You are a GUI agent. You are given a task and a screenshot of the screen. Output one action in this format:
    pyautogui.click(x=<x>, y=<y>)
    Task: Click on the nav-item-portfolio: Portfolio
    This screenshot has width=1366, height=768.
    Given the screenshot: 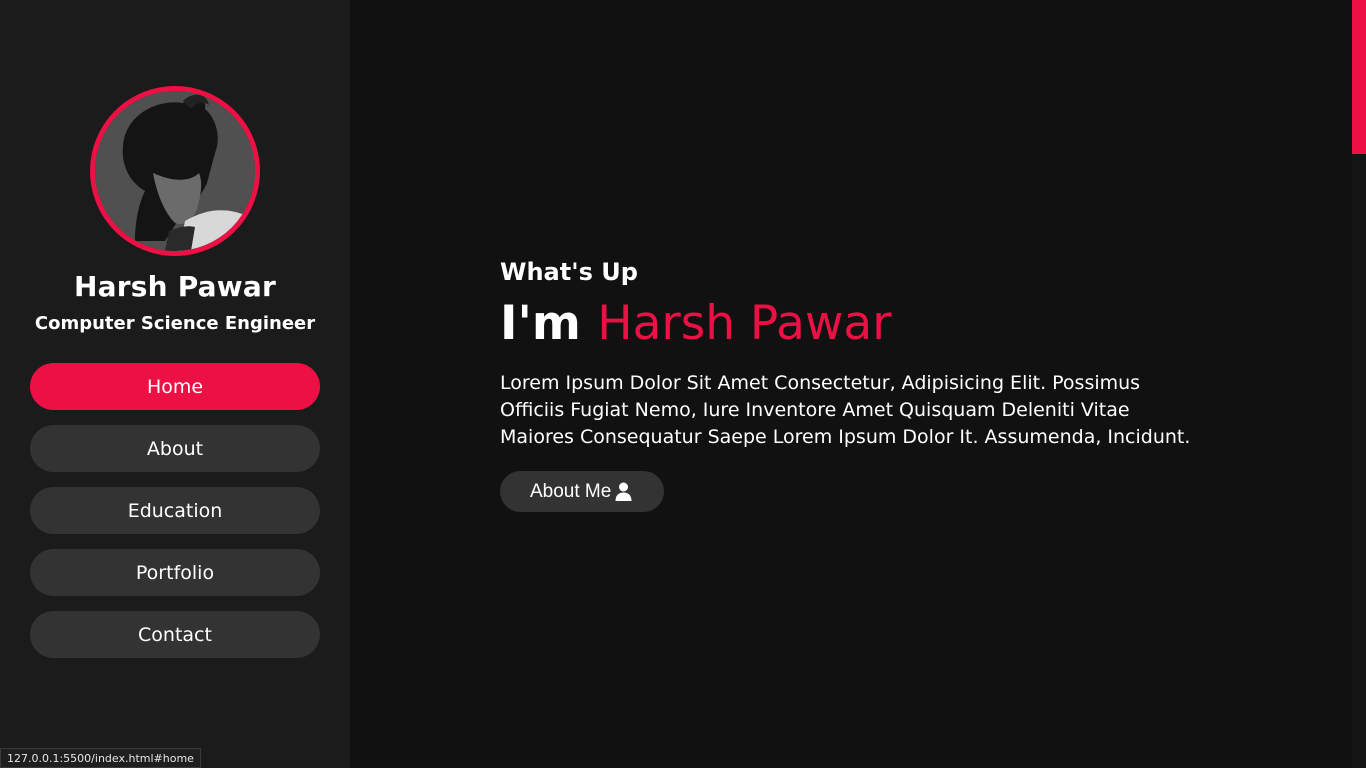 What is the action you would take?
    pyautogui.click(x=175, y=572)
    